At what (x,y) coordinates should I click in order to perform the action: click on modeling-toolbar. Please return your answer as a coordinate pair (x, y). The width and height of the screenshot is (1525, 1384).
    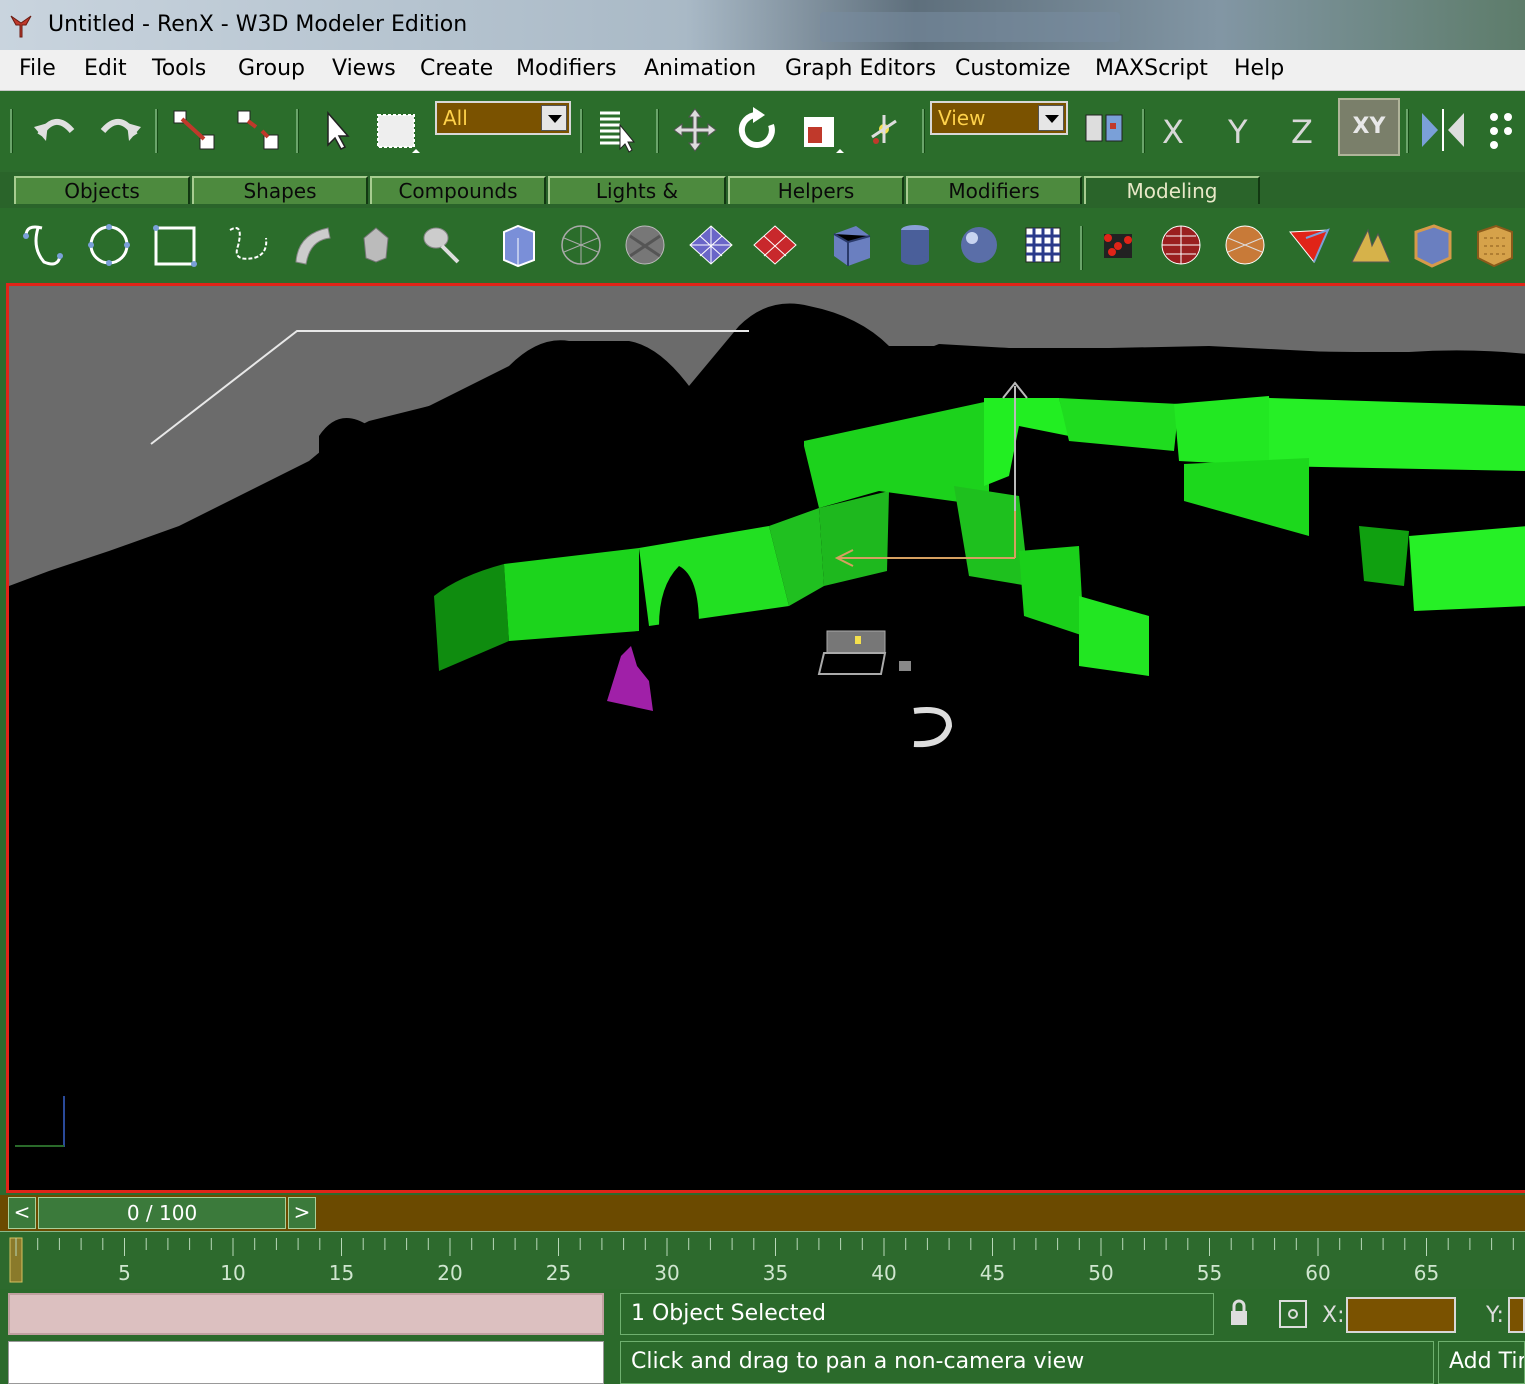
    Looking at the image, I should click on (762, 245).